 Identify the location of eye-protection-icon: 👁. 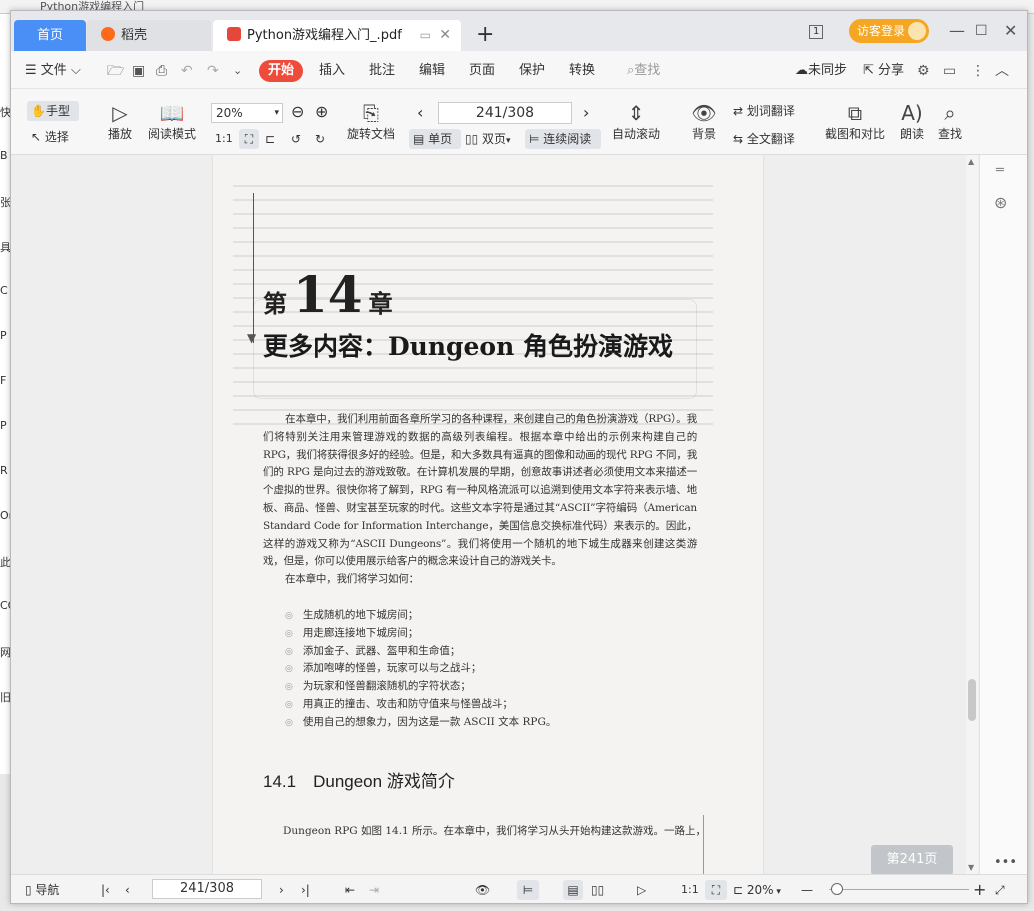
(482, 890).